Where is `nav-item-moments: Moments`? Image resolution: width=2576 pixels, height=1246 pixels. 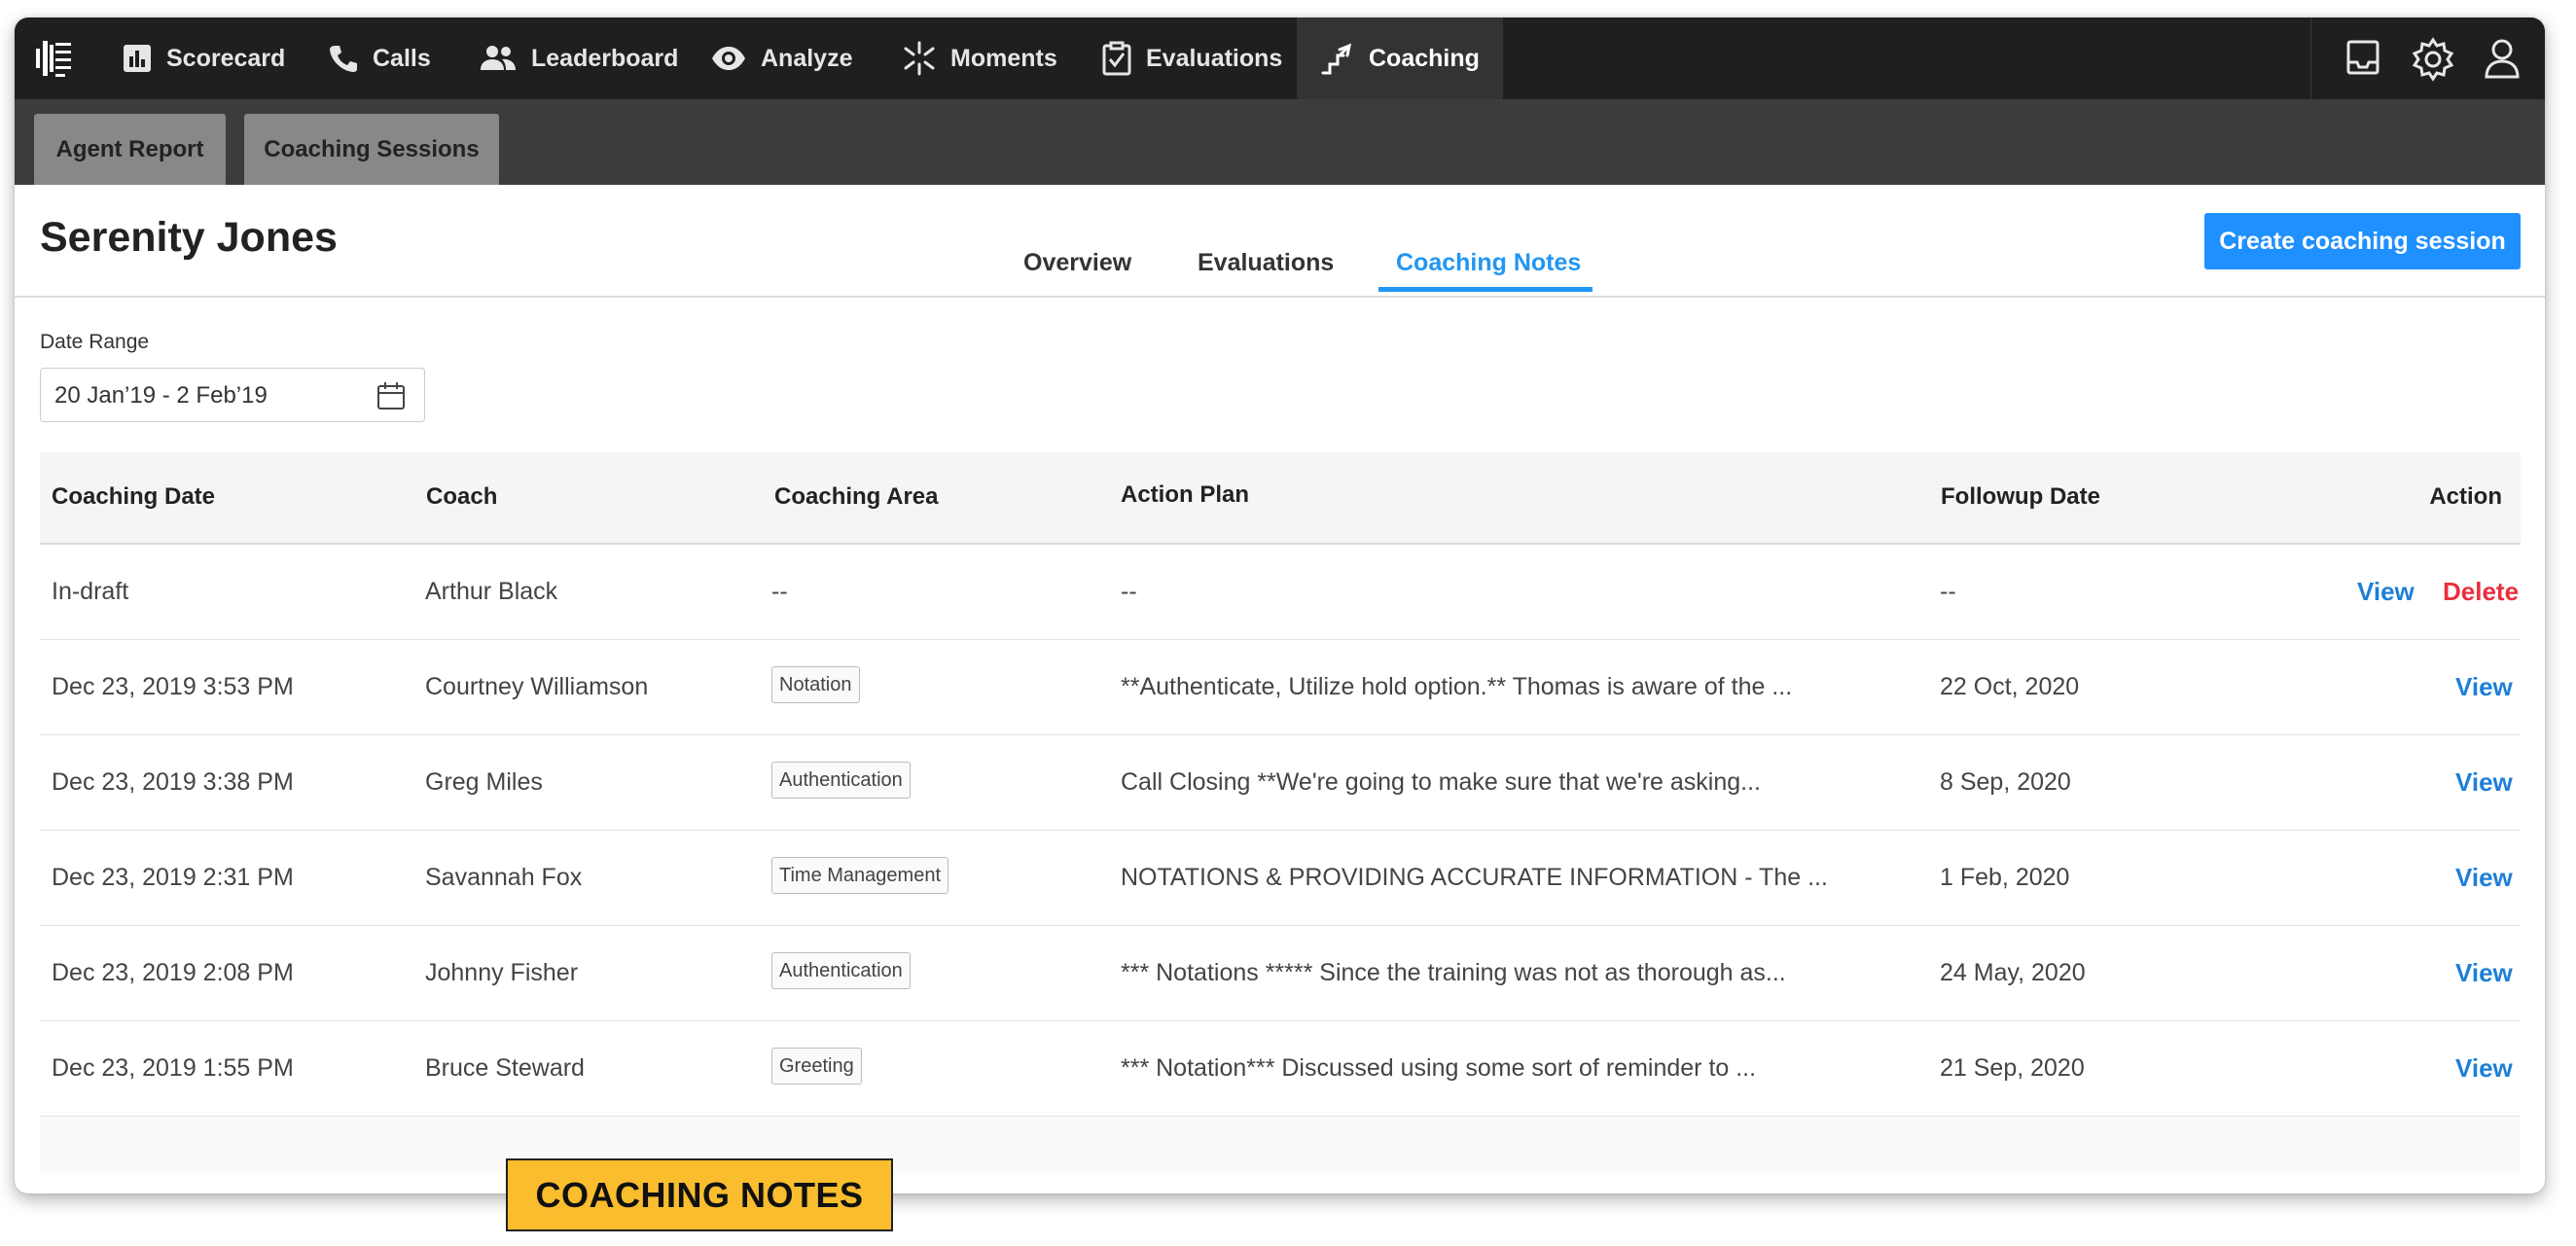 nav-item-moments: Moments is located at coordinates (979, 58).